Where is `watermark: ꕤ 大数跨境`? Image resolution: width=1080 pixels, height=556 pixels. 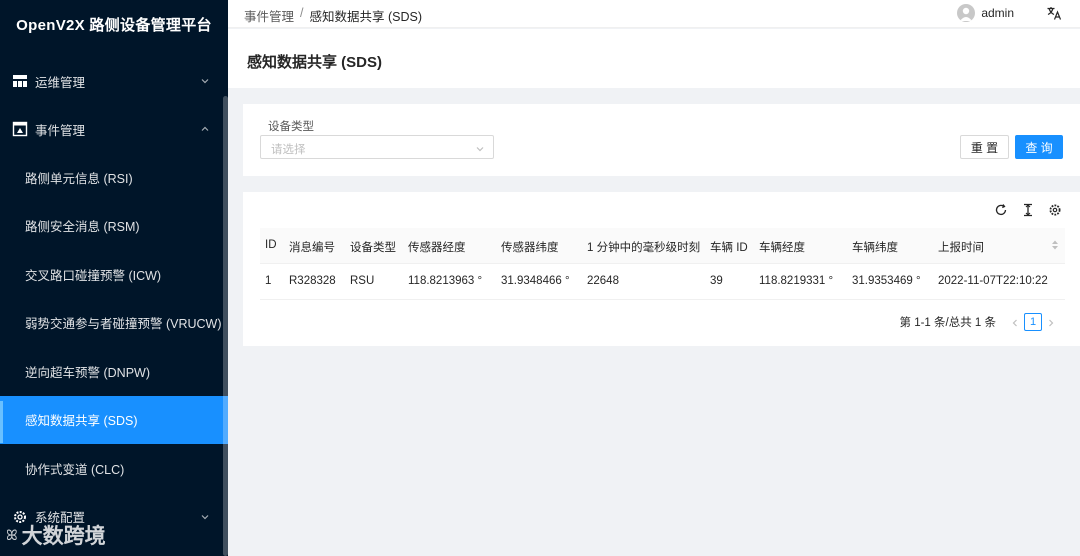
watermark: ꕤ 大数跨境 is located at coordinates (56, 535).